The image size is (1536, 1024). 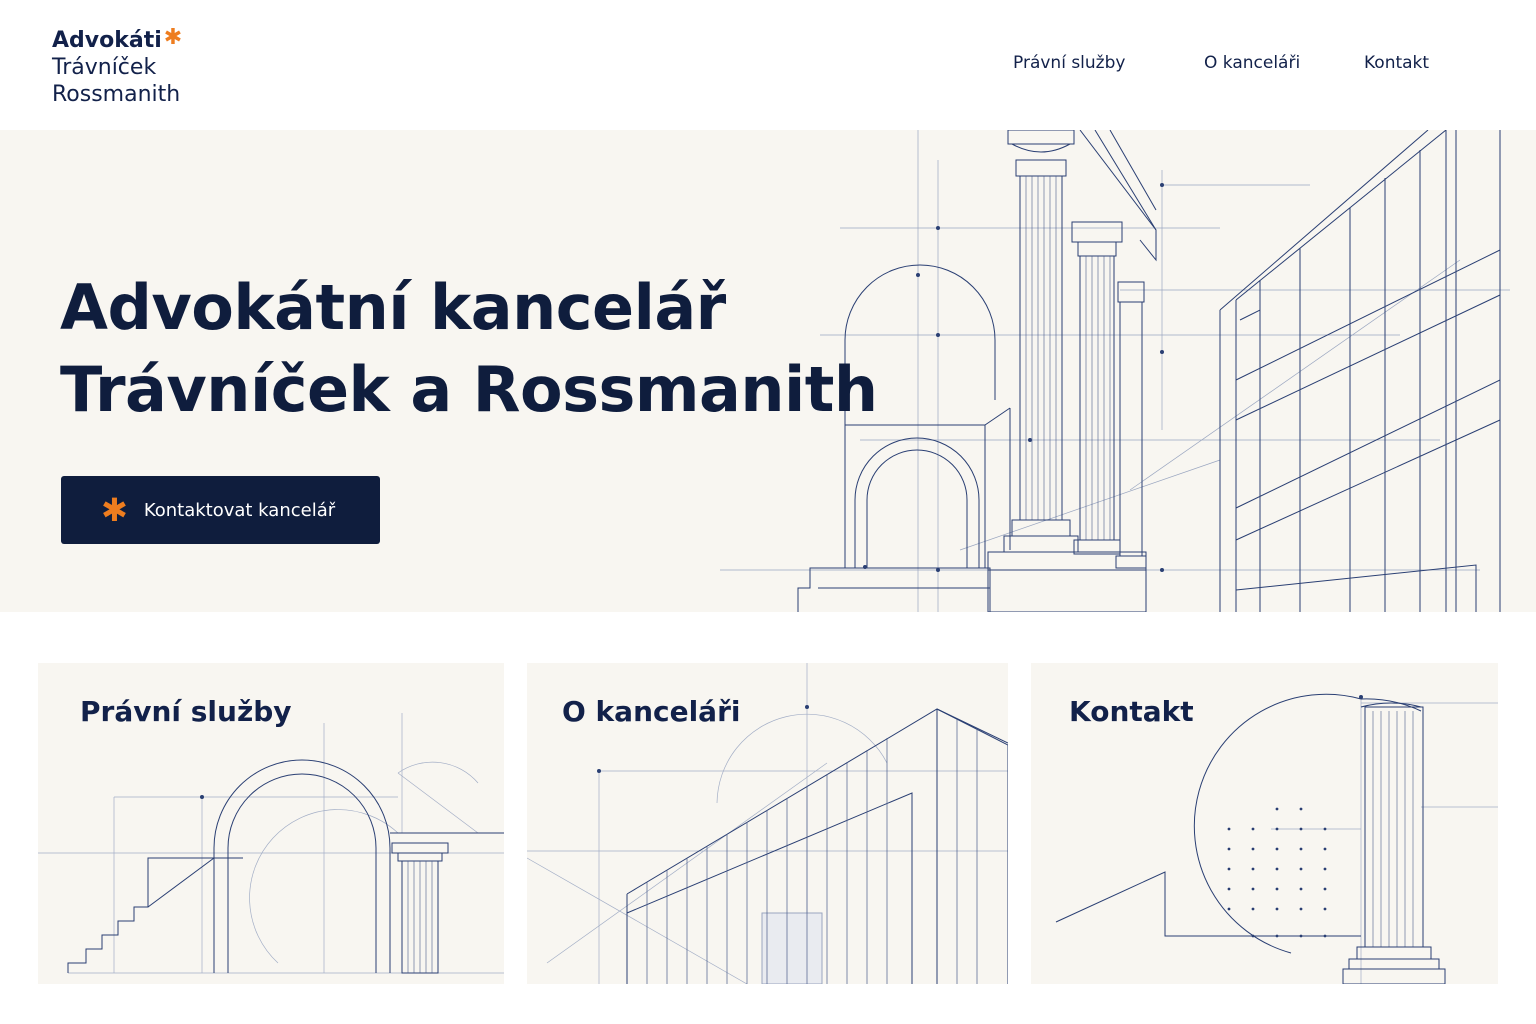 I want to click on logo: Advokáti ✱ Trávníček Rossmanith, so click(x=117, y=66).